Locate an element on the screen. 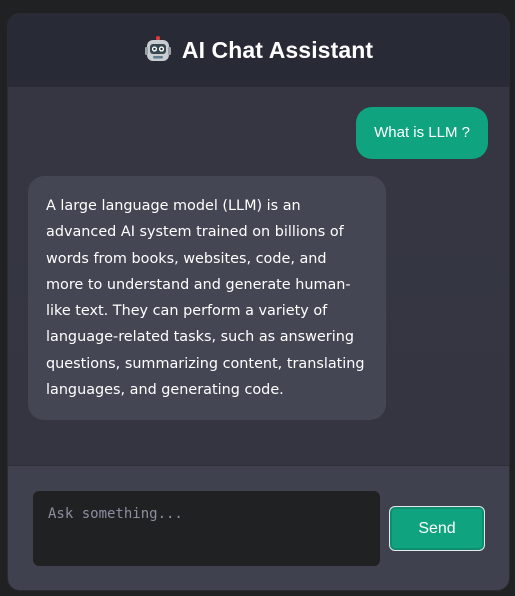  send-button: Send is located at coordinates (437, 528).